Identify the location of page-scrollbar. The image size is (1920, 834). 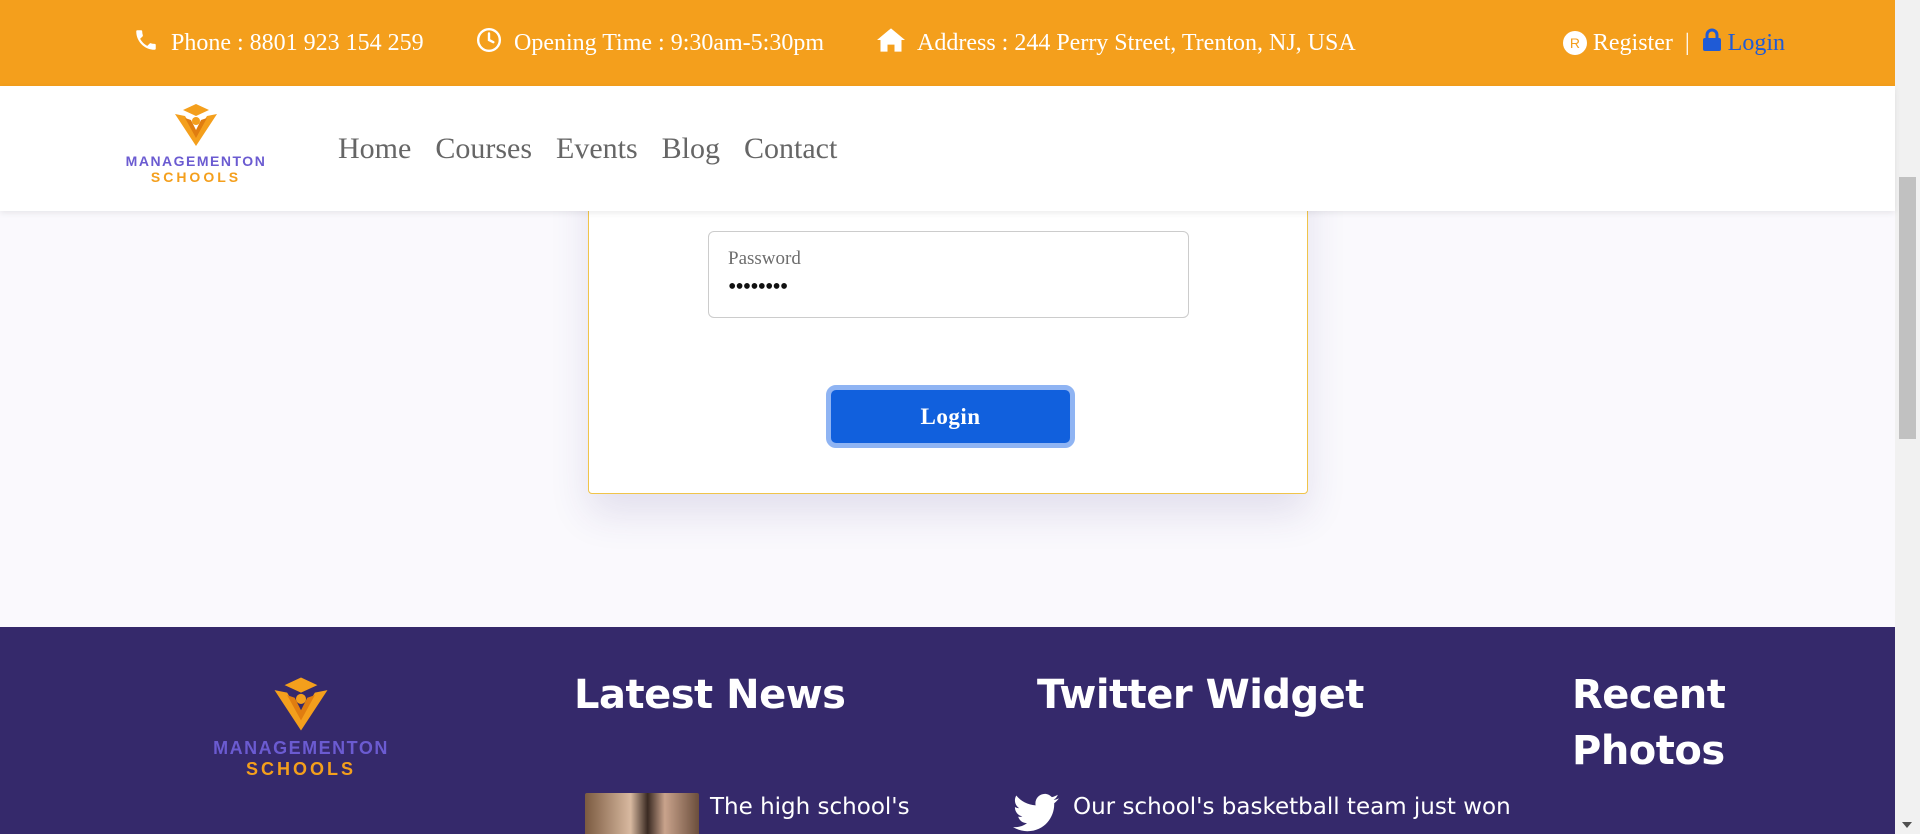
(1907, 417).